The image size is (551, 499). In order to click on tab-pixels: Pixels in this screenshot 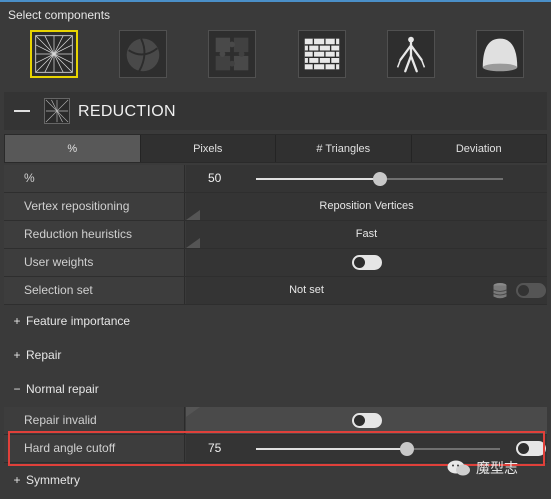, I will do `click(208, 148)`.